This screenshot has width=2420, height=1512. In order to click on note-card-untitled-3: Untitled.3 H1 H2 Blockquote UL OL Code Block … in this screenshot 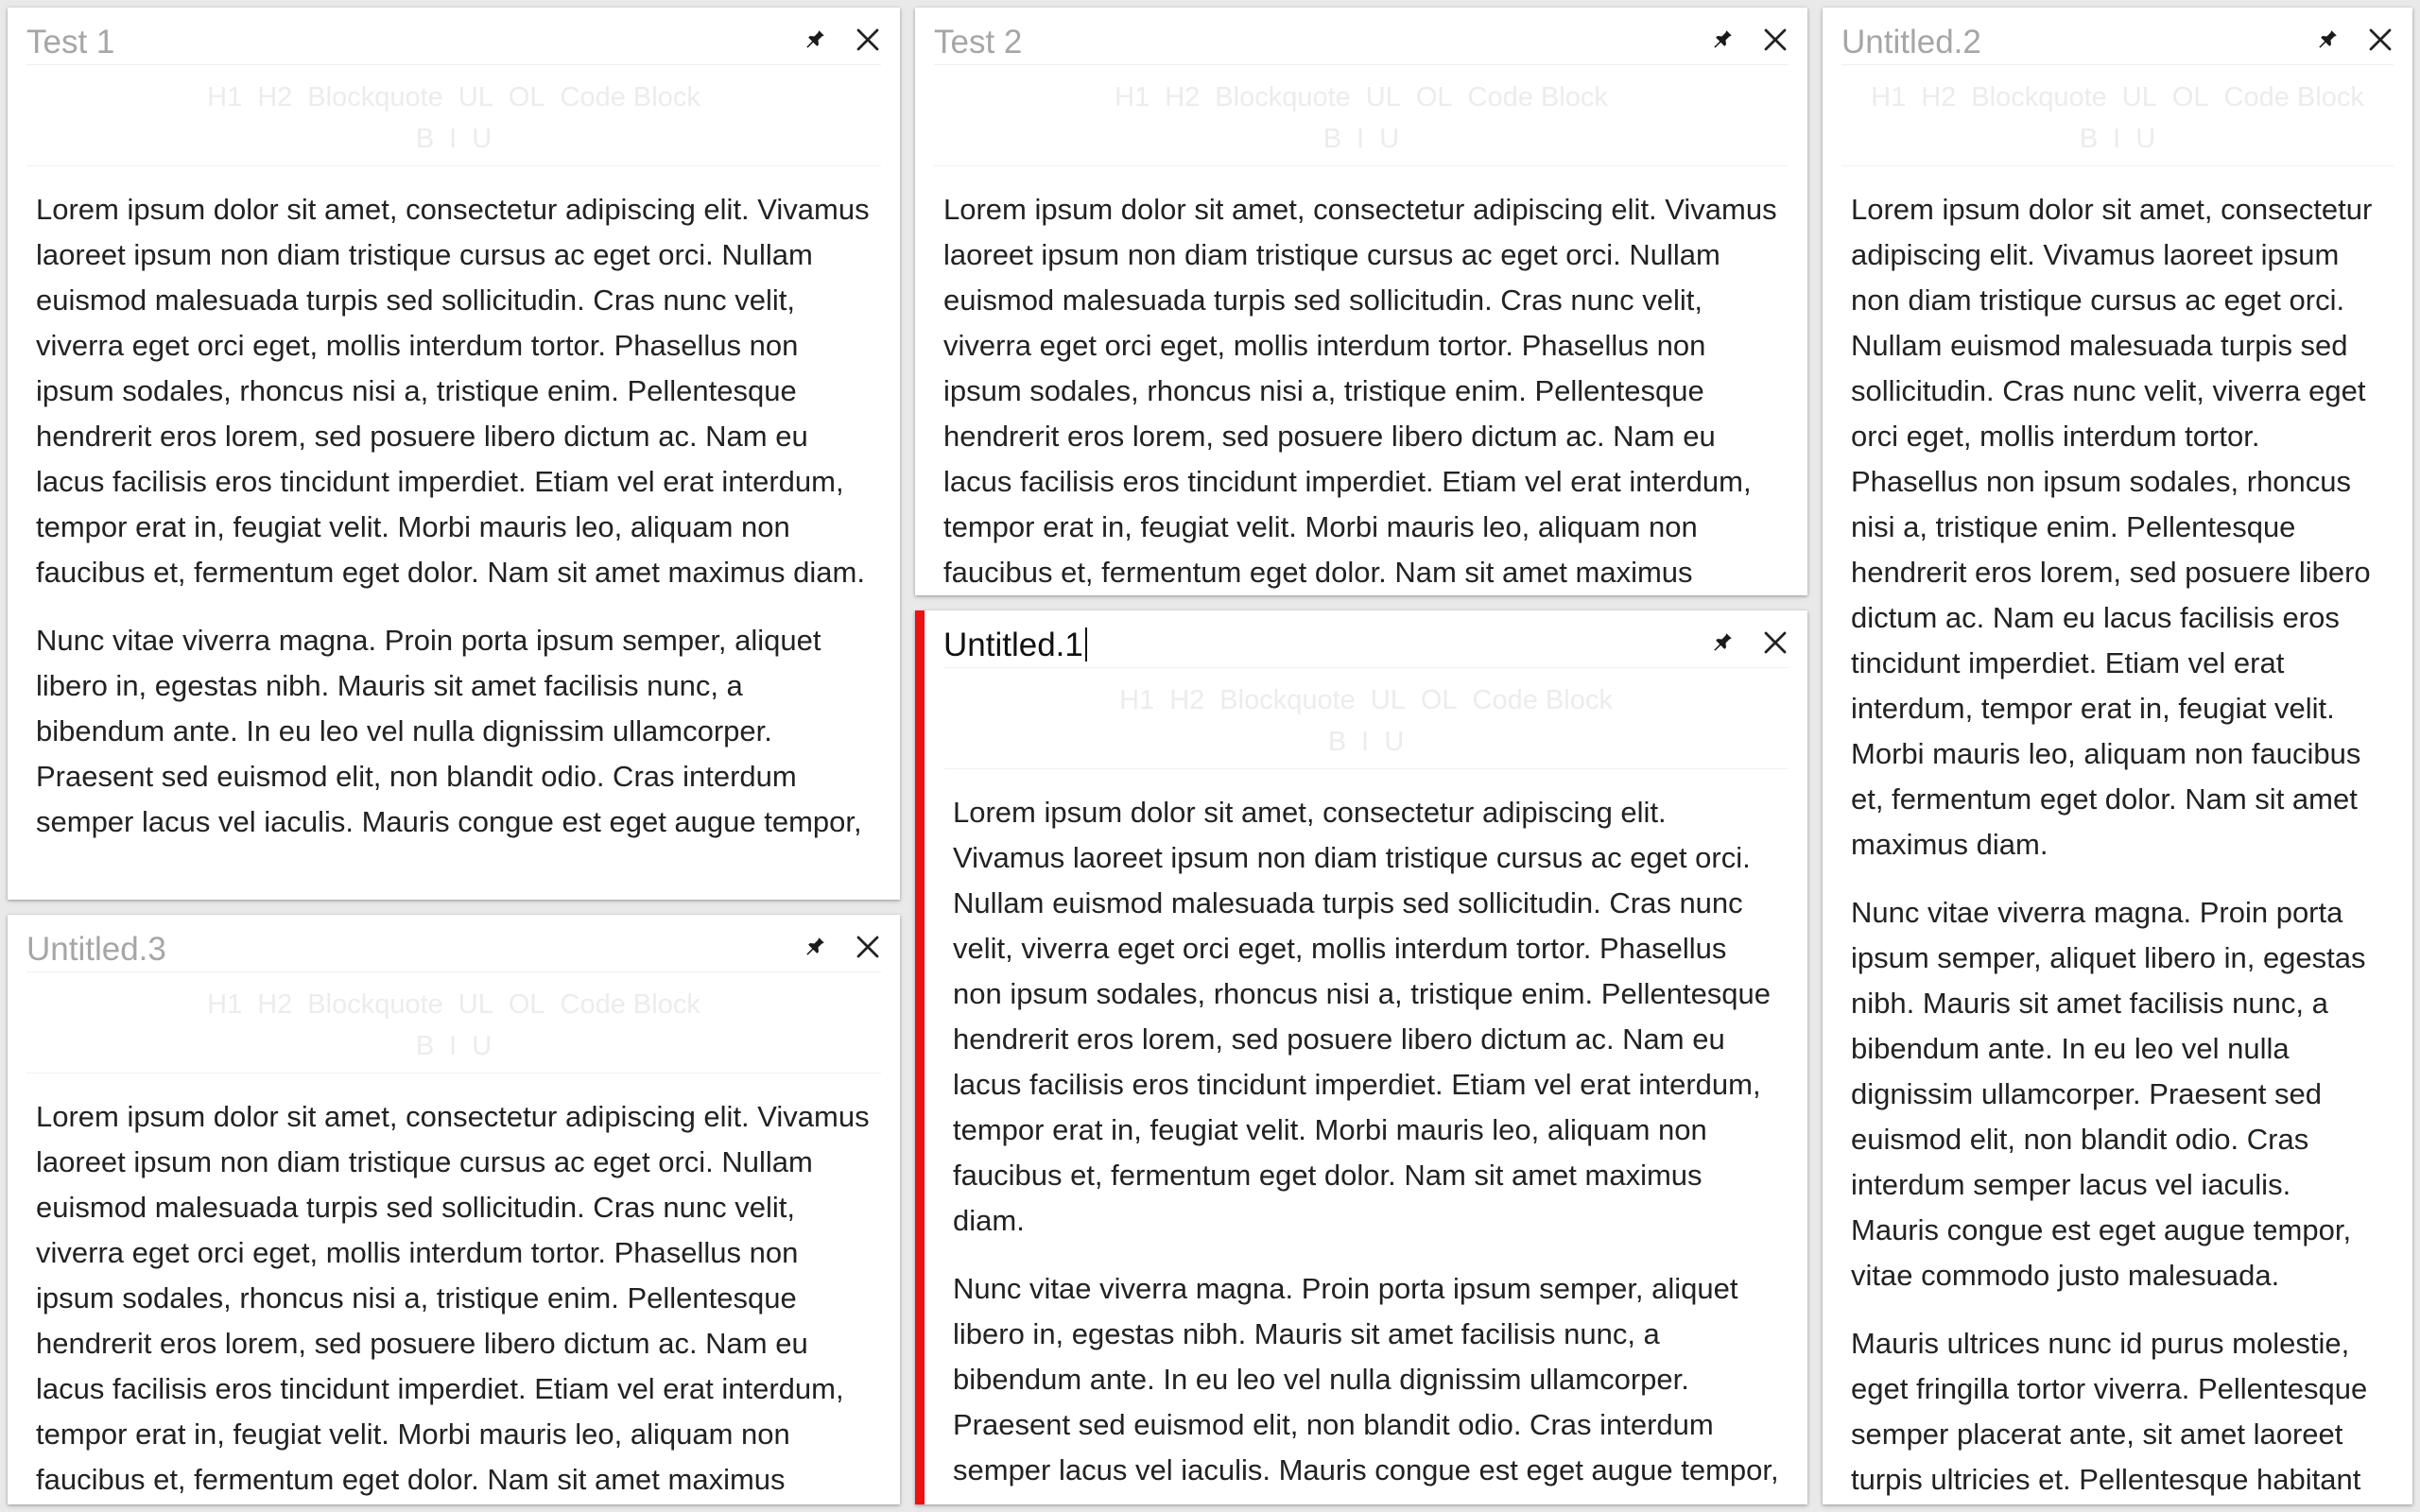, I will do `click(454, 1209)`.